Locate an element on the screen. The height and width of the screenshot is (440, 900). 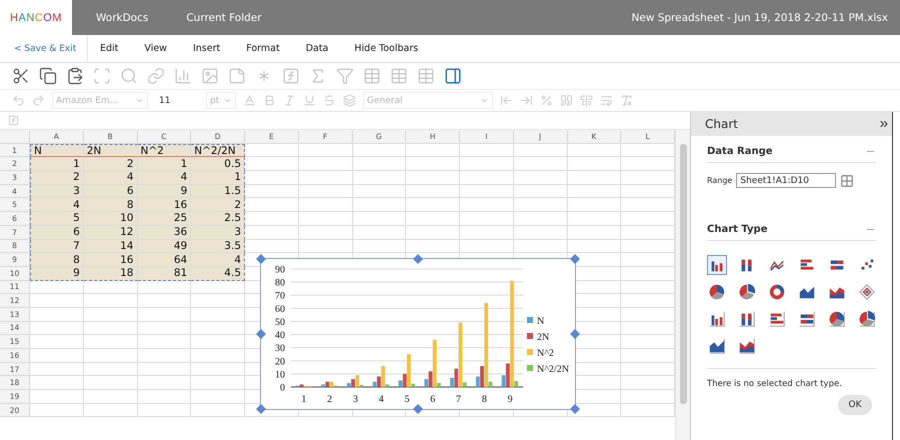
logo: HANCOM is located at coordinates (36, 17).